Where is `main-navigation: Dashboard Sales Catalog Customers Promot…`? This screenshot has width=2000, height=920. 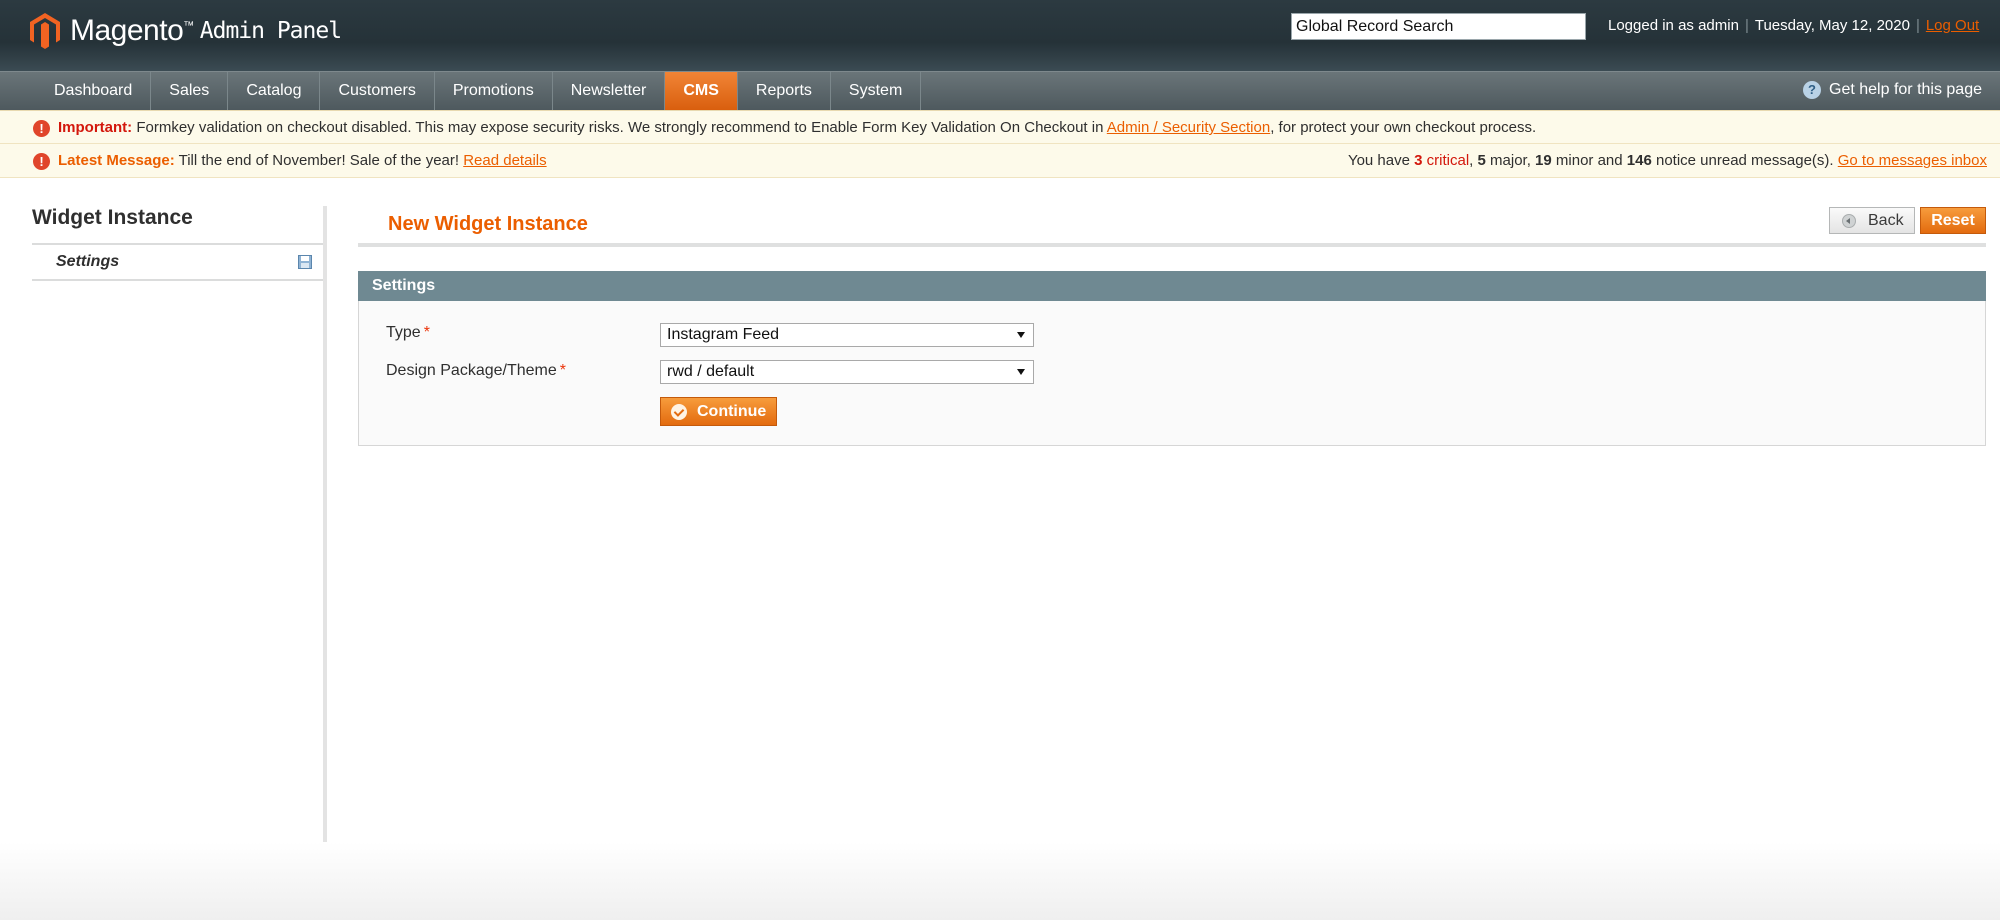
main-navigation: Dashboard Sales Catalog Customers Promot… is located at coordinates (1000, 90).